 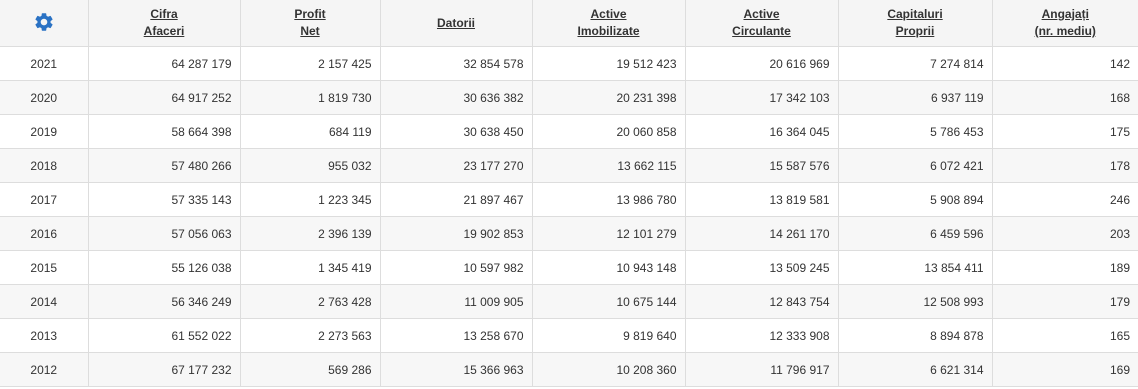 What do you see at coordinates (609, 335) in the screenshot?
I see `active-imobilizate-cell: 9 819 640` at bounding box center [609, 335].